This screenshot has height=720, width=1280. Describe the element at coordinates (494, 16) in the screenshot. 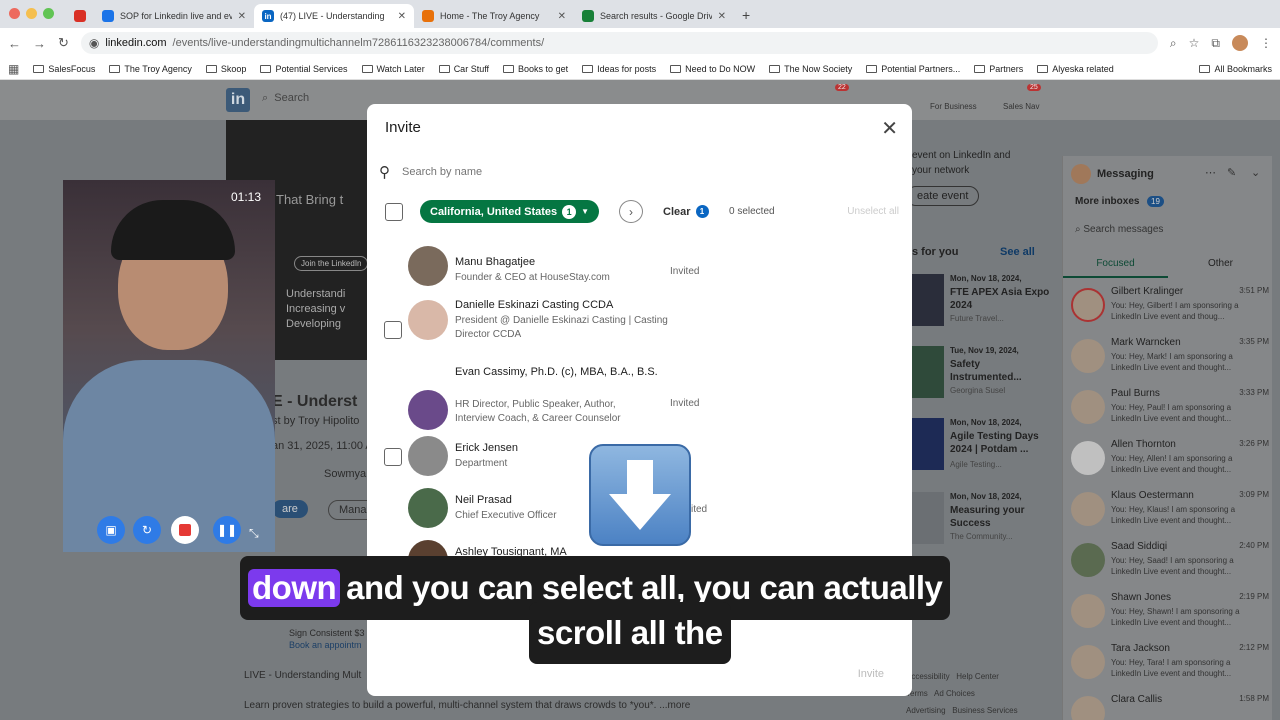

I see `tab-troy-agency: Home - The Troy Agency ✕` at that location.